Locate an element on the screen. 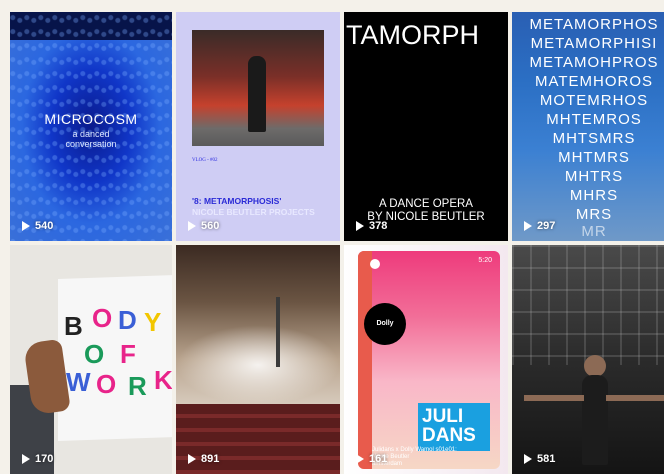 The image size is (664, 474). post-tile-foggy-theatre: 891 is located at coordinates (258, 359).